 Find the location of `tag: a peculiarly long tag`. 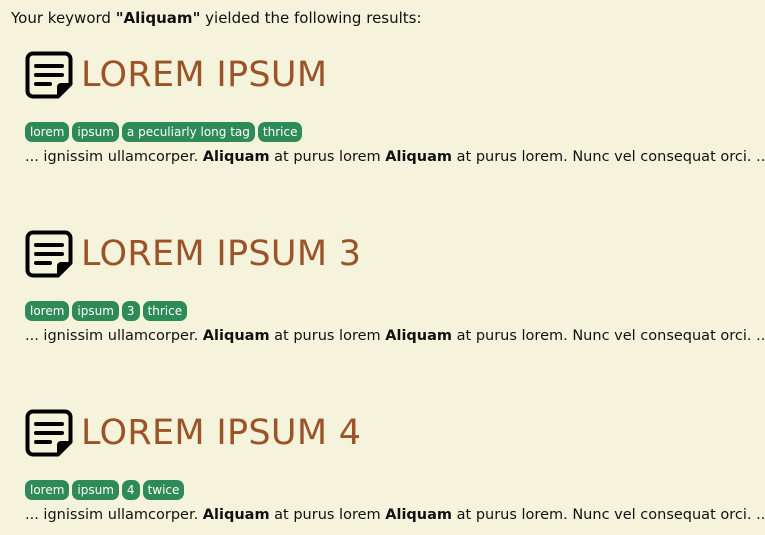

tag: a peculiarly long tag is located at coordinates (188, 132).